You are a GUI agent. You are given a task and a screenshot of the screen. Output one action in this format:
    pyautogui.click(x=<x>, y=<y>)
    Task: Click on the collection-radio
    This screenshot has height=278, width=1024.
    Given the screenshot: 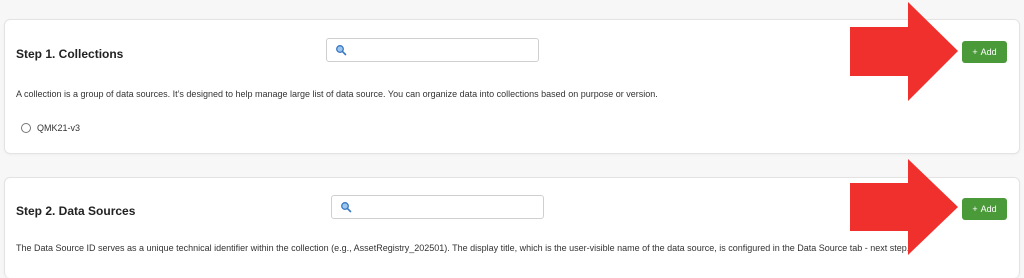 What is the action you would take?
    pyautogui.click(x=26, y=128)
    